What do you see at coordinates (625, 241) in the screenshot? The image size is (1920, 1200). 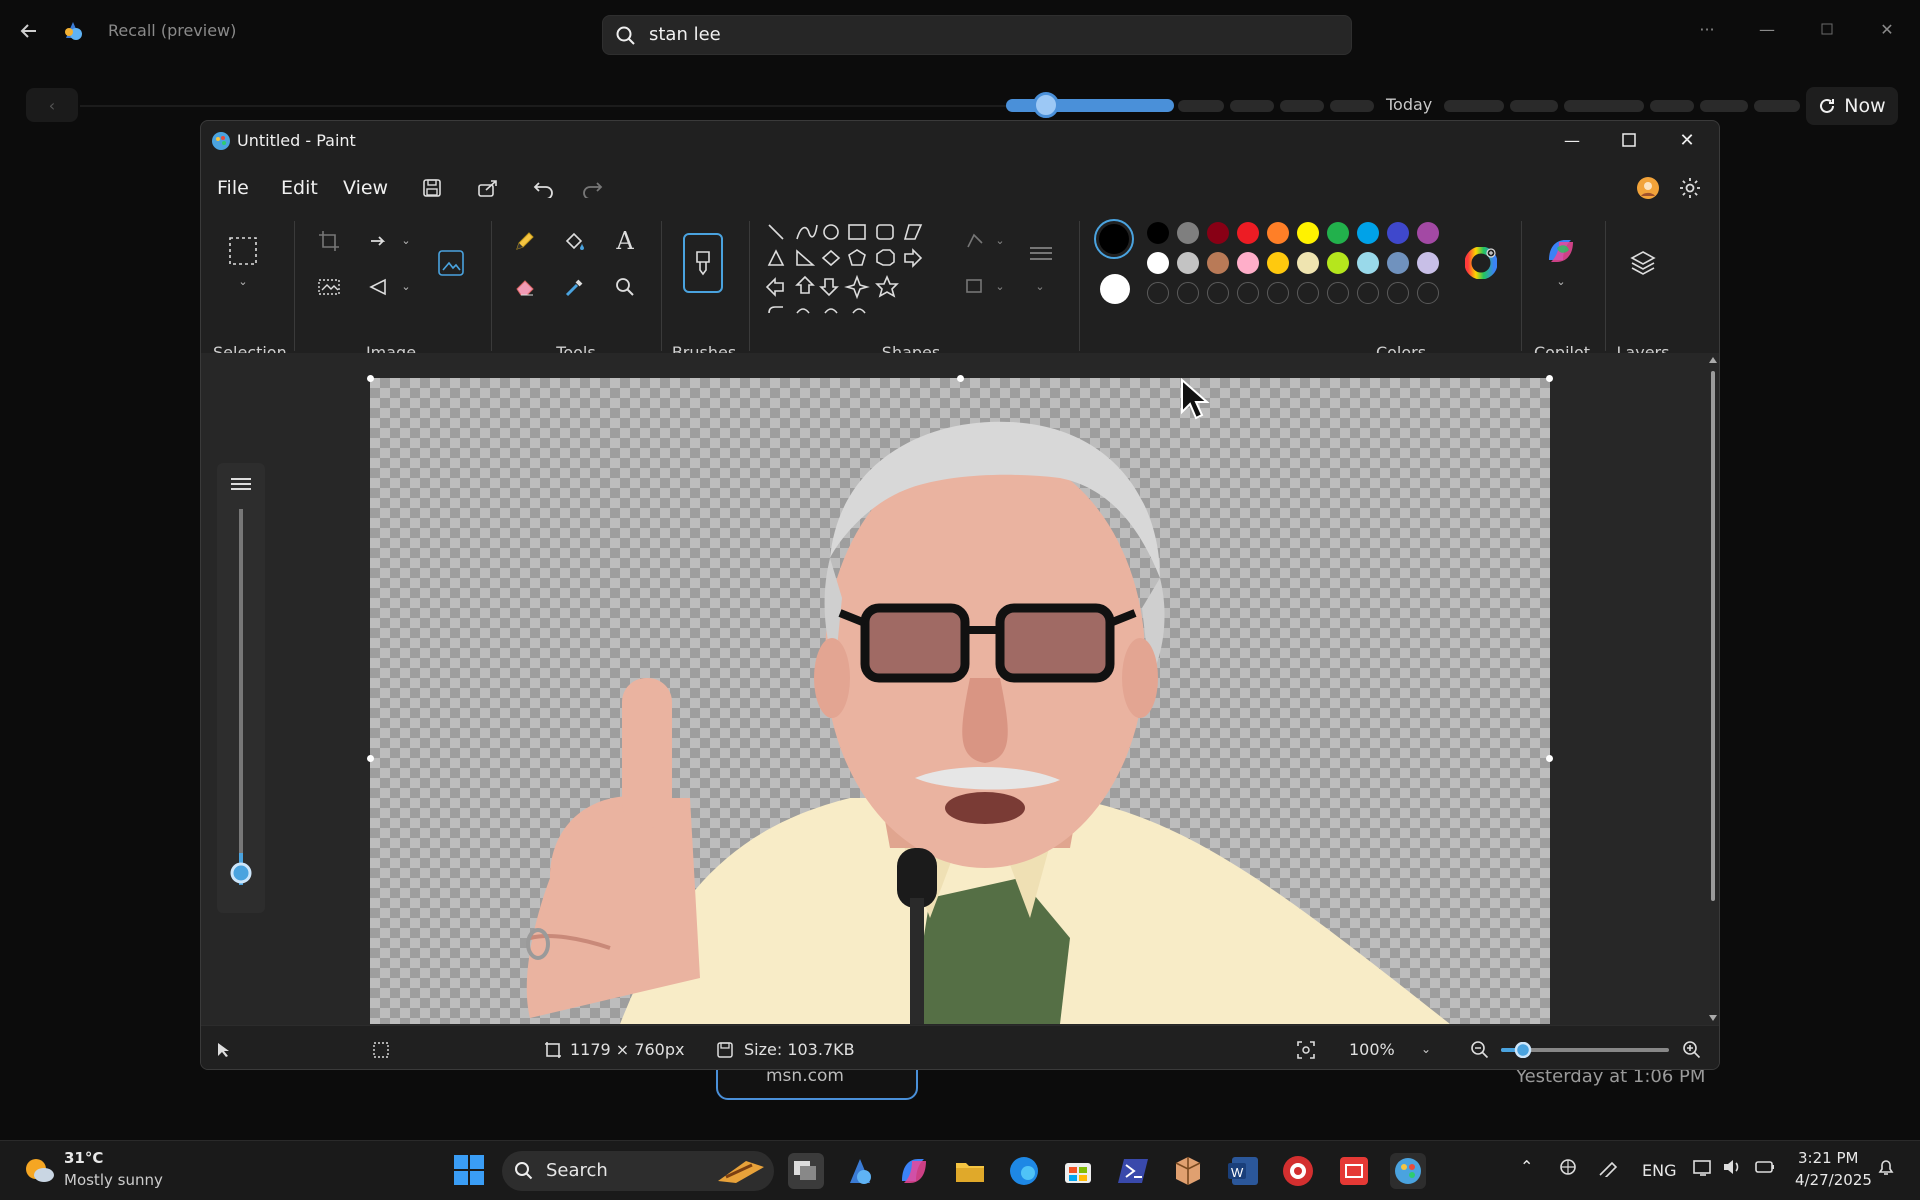 I see `text-tool-icon: A` at bounding box center [625, 241].